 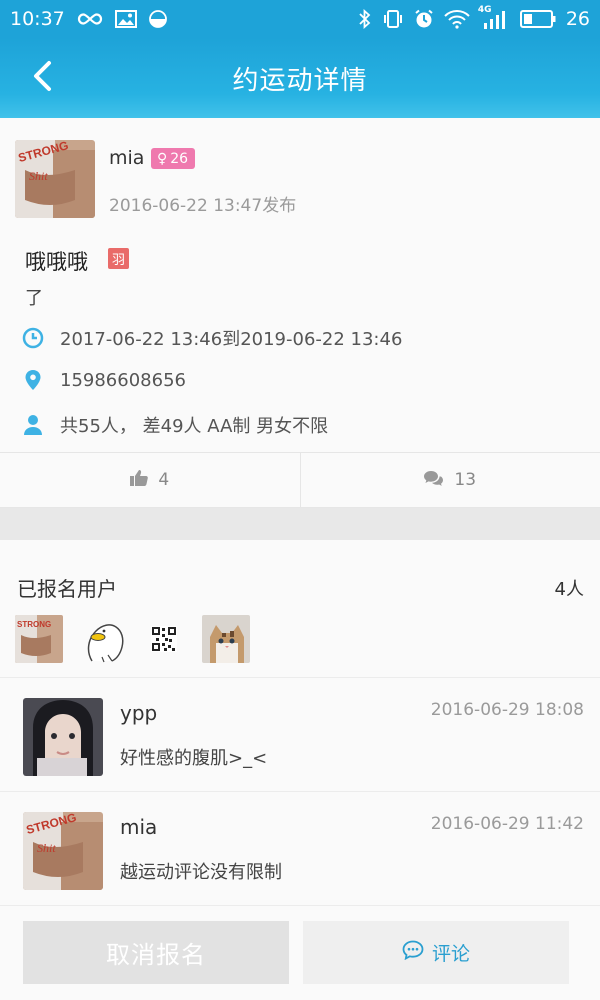 I want to click on female-icon: ♀, so click(x=162, y=158).